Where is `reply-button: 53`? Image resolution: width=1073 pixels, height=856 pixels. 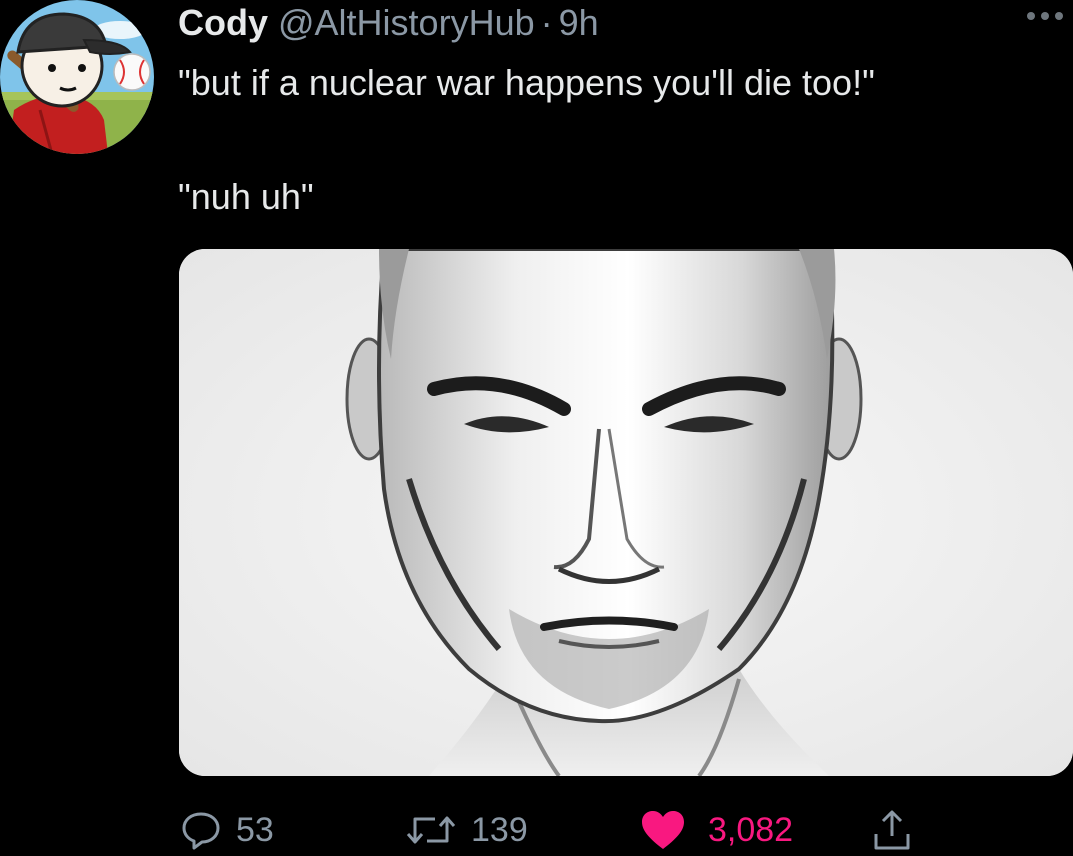
reply-button: 53 is located at coordinates (227, 830).